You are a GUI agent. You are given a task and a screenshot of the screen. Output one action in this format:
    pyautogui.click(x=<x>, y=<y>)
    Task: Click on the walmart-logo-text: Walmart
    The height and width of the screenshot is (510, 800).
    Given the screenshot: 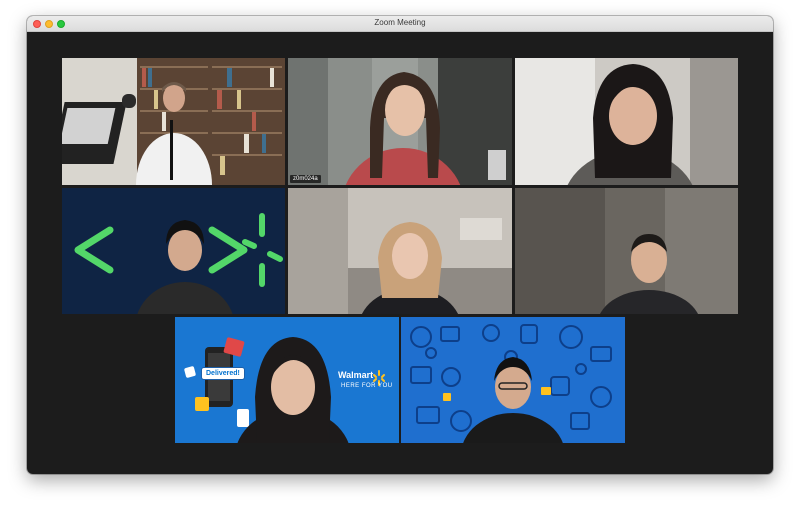 What is the action you would take?
    pyautogui.click(x=356, y=375)
    